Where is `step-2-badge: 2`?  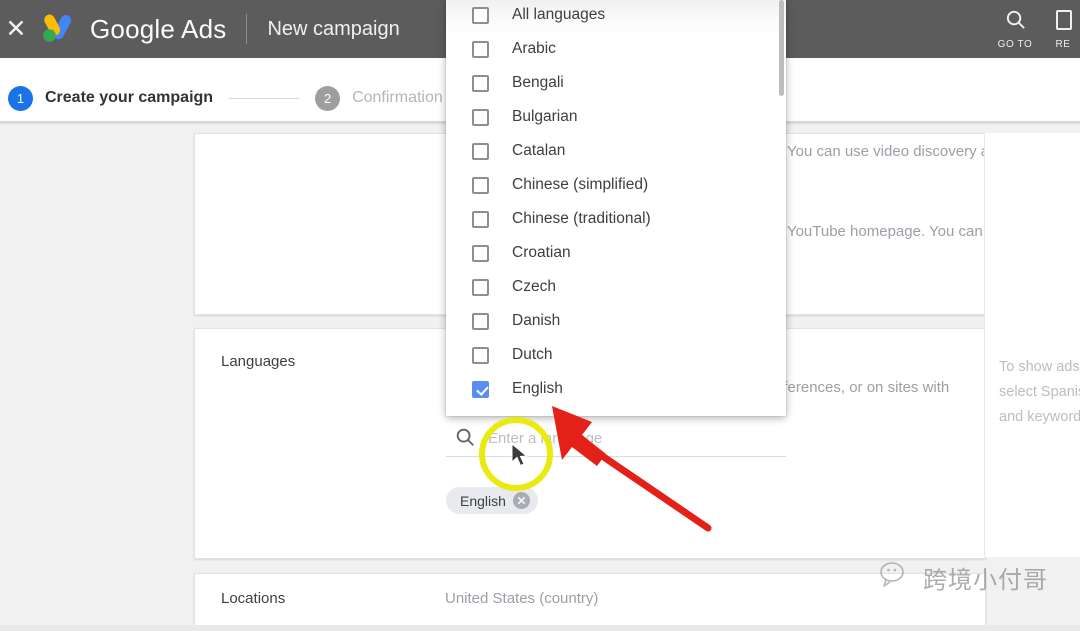
step-2-badge: 2 is located at coordinates (328, 98).